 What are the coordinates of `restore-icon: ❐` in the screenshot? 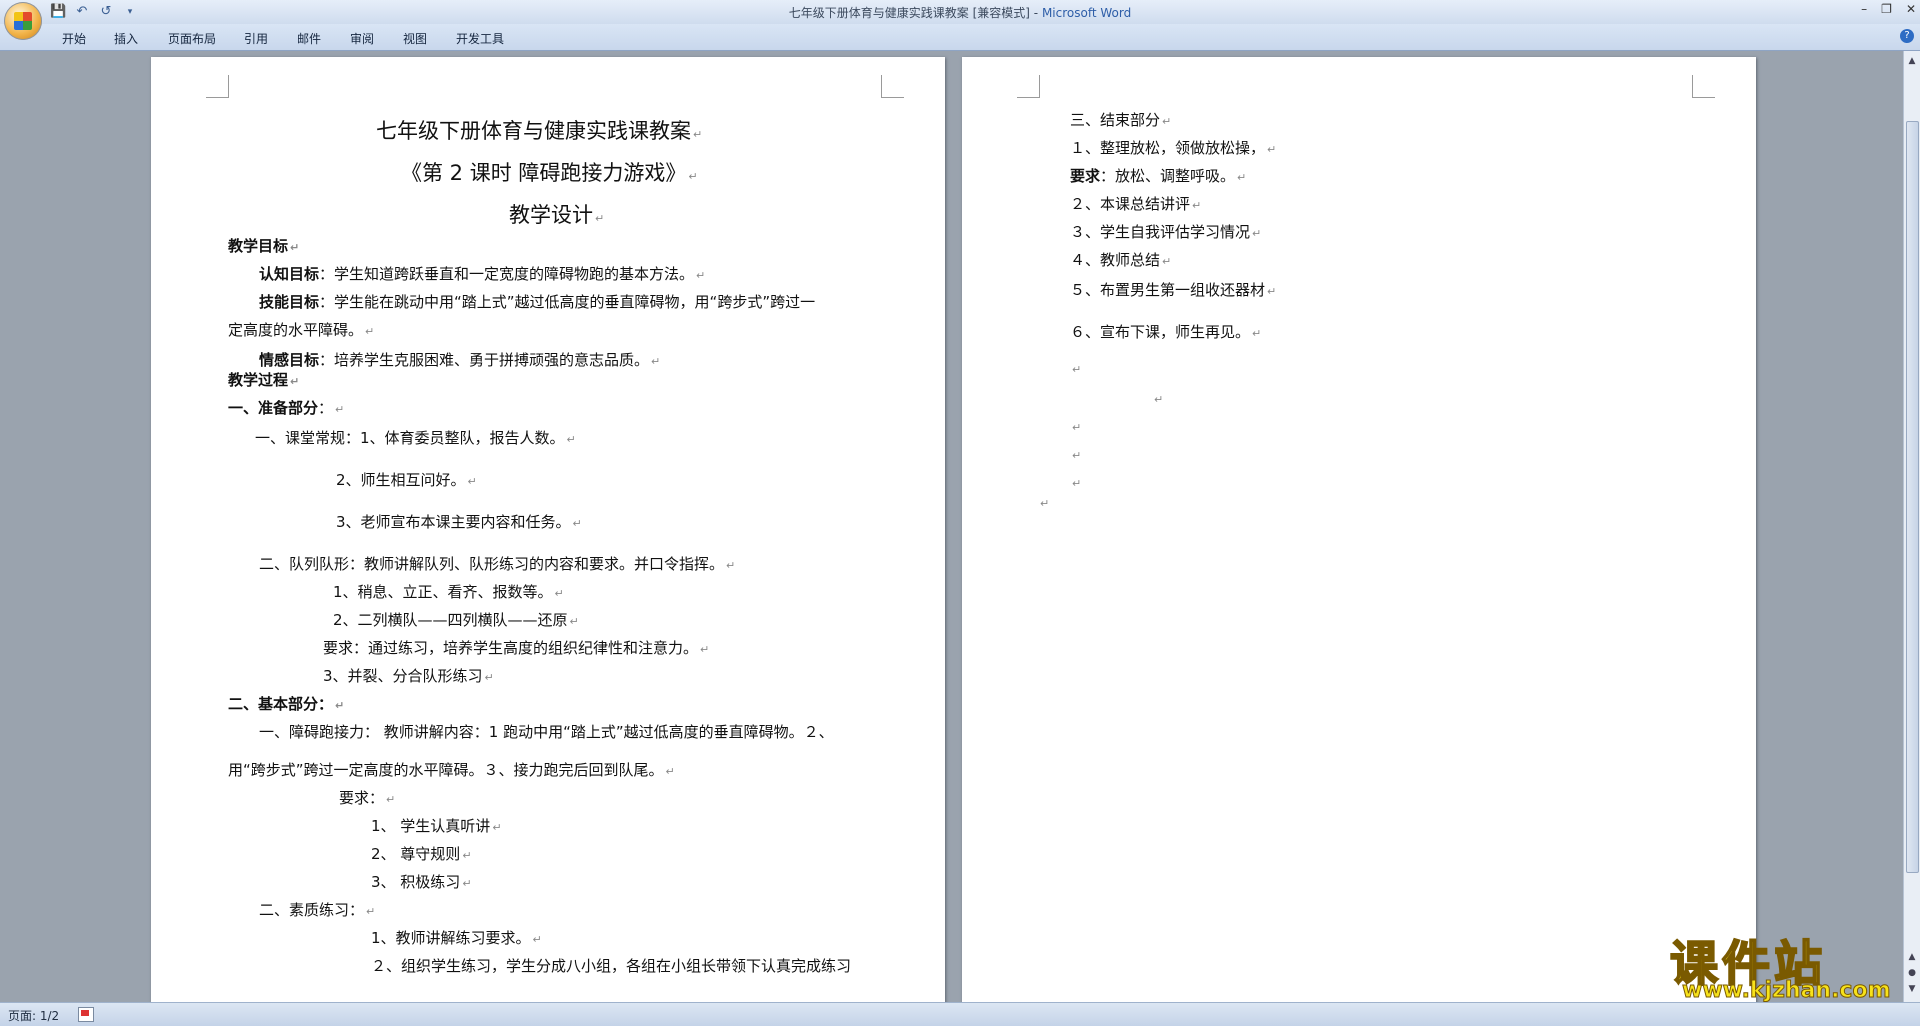 It's located at (1886, 9).